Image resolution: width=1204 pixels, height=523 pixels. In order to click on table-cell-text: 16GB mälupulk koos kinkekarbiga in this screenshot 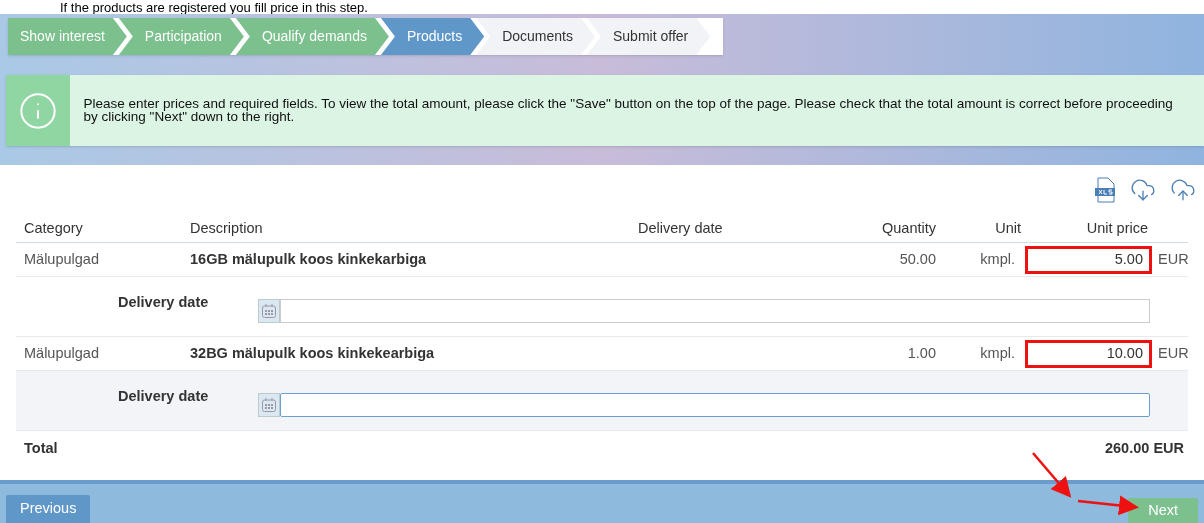, I will do `click(308, 259)`.